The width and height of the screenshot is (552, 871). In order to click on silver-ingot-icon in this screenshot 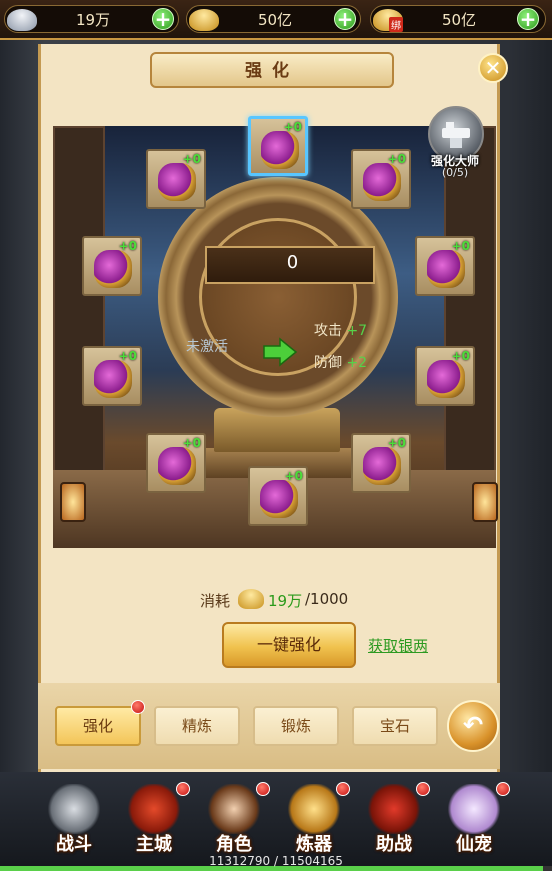, I will do `click(22, 20)`.